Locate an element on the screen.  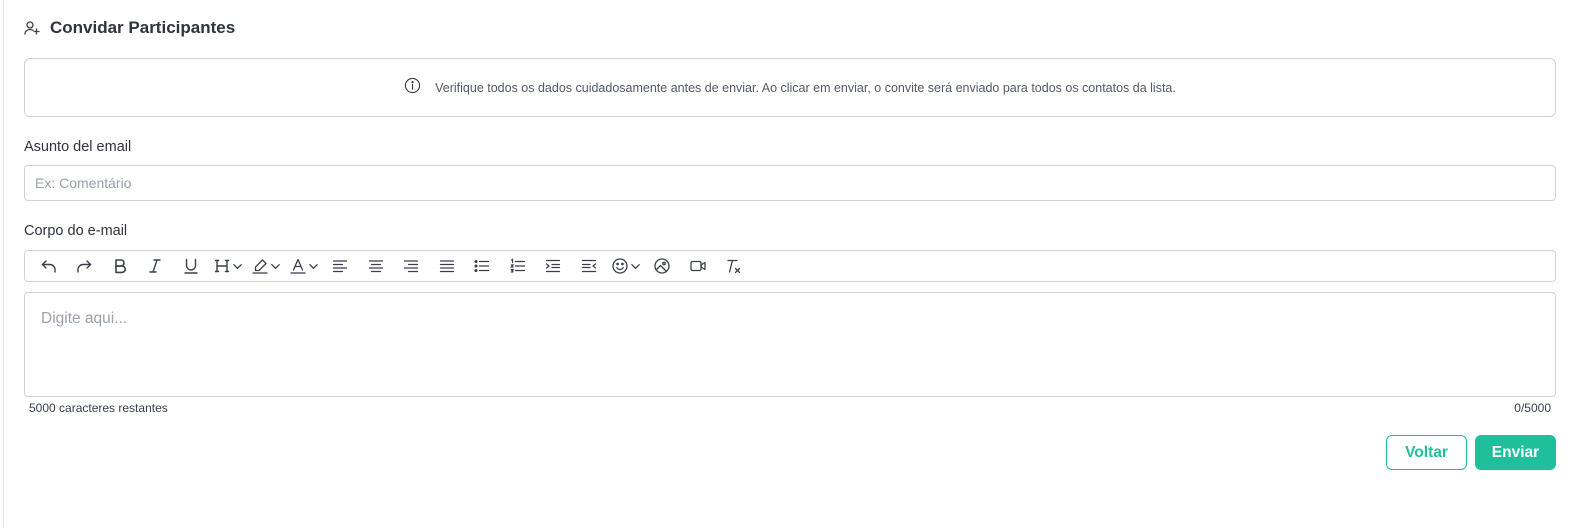
subject-field is located at coordinates (790, 183).